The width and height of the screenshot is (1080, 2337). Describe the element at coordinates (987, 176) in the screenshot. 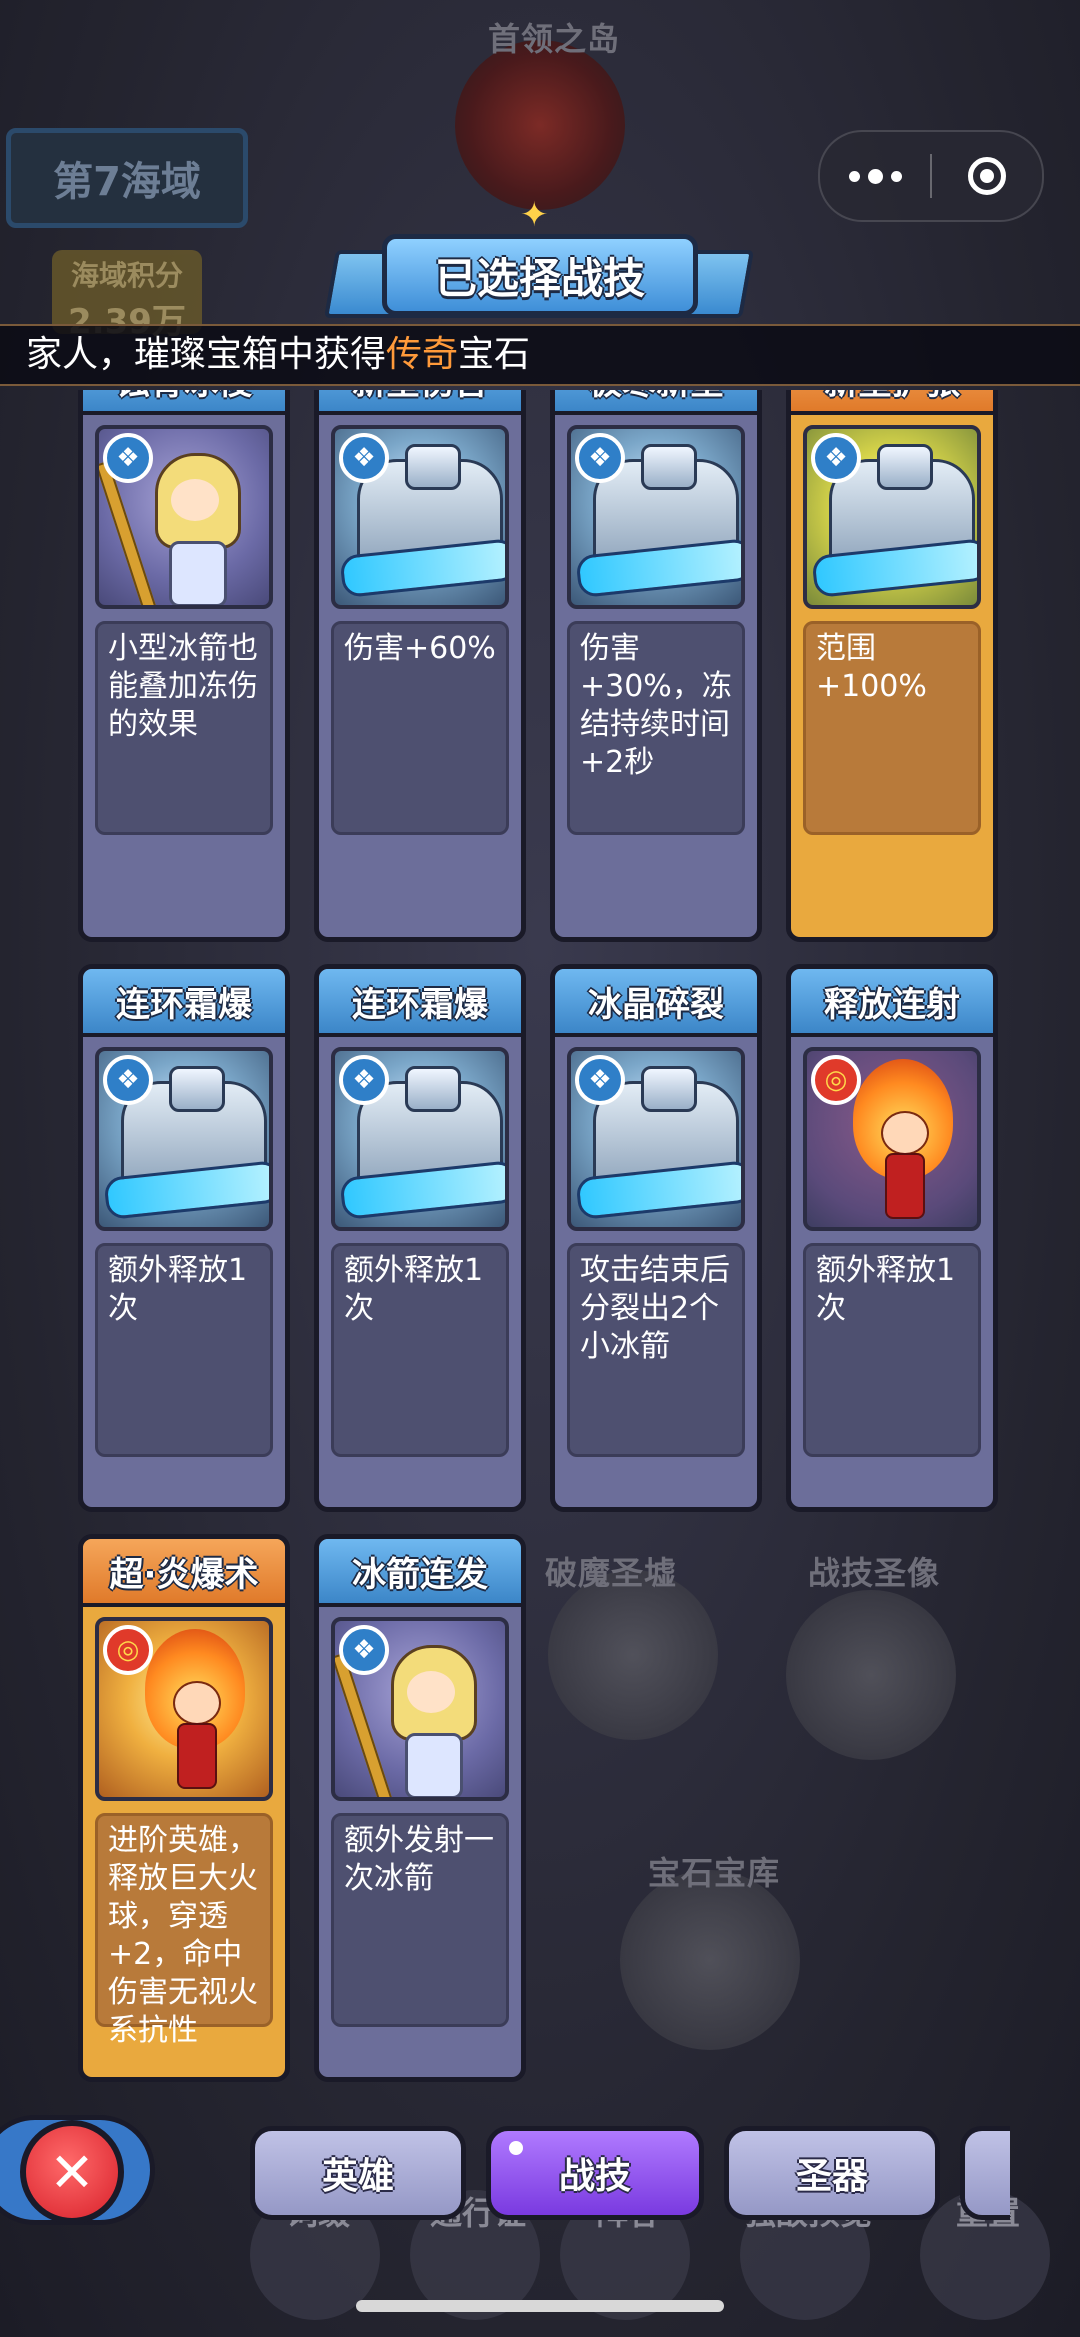

I see `close-miniprogram-icon` at that location.